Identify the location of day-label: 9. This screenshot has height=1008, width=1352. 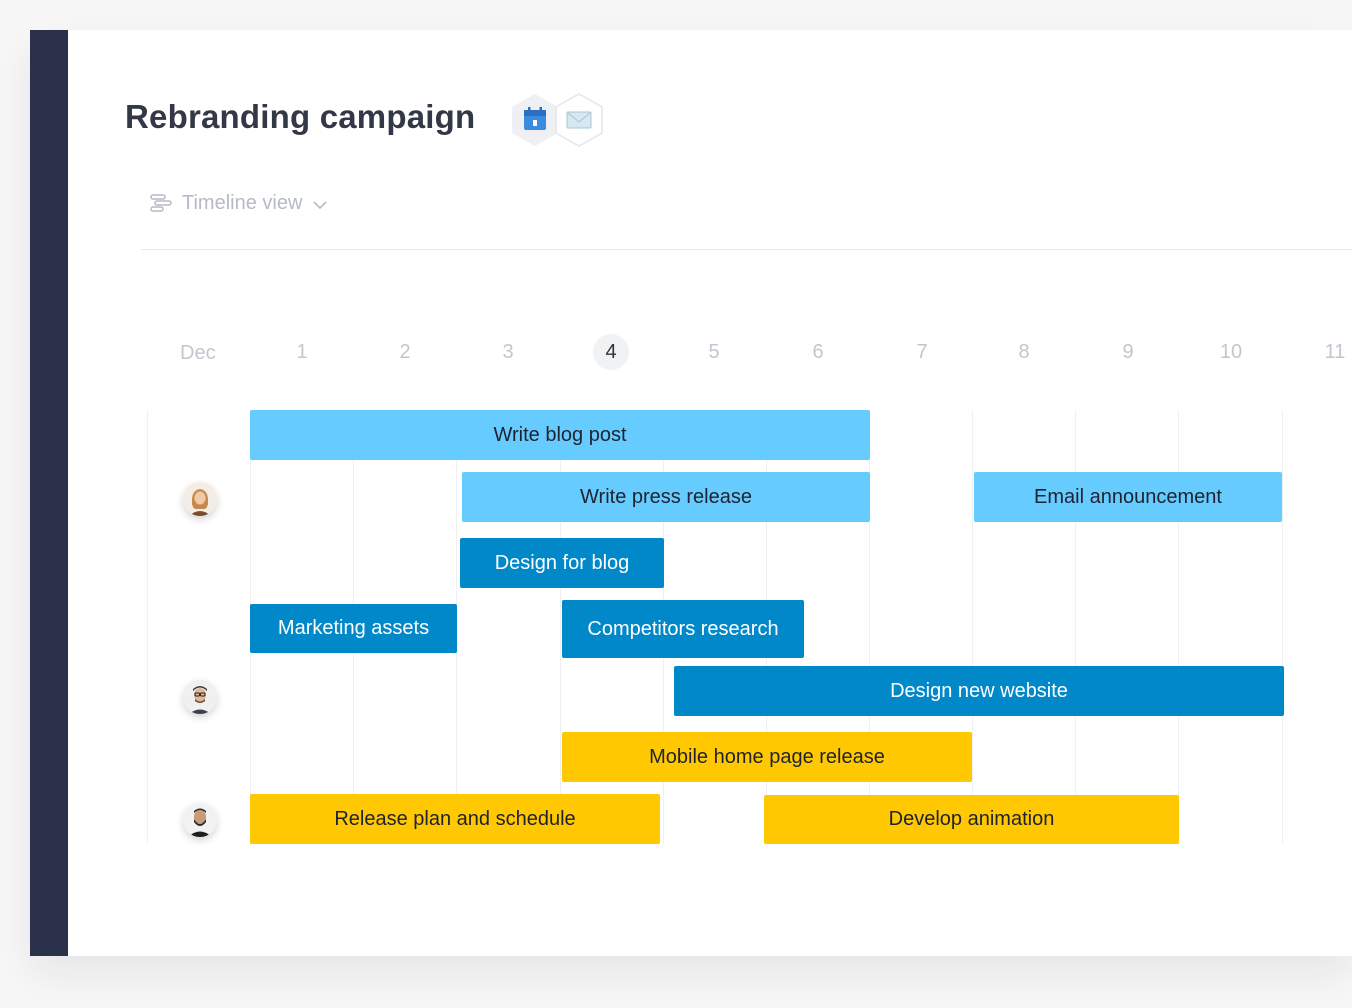
(1128, 352).